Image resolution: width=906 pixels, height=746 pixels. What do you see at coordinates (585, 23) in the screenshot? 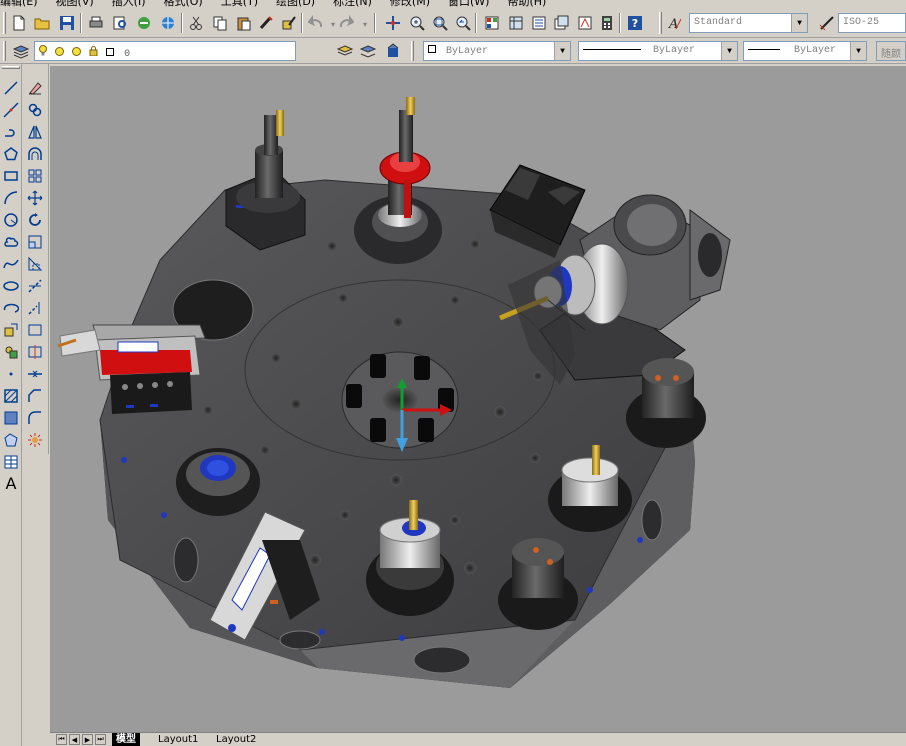
I see `markup-manager-icon` at bounding box center [585, 23].